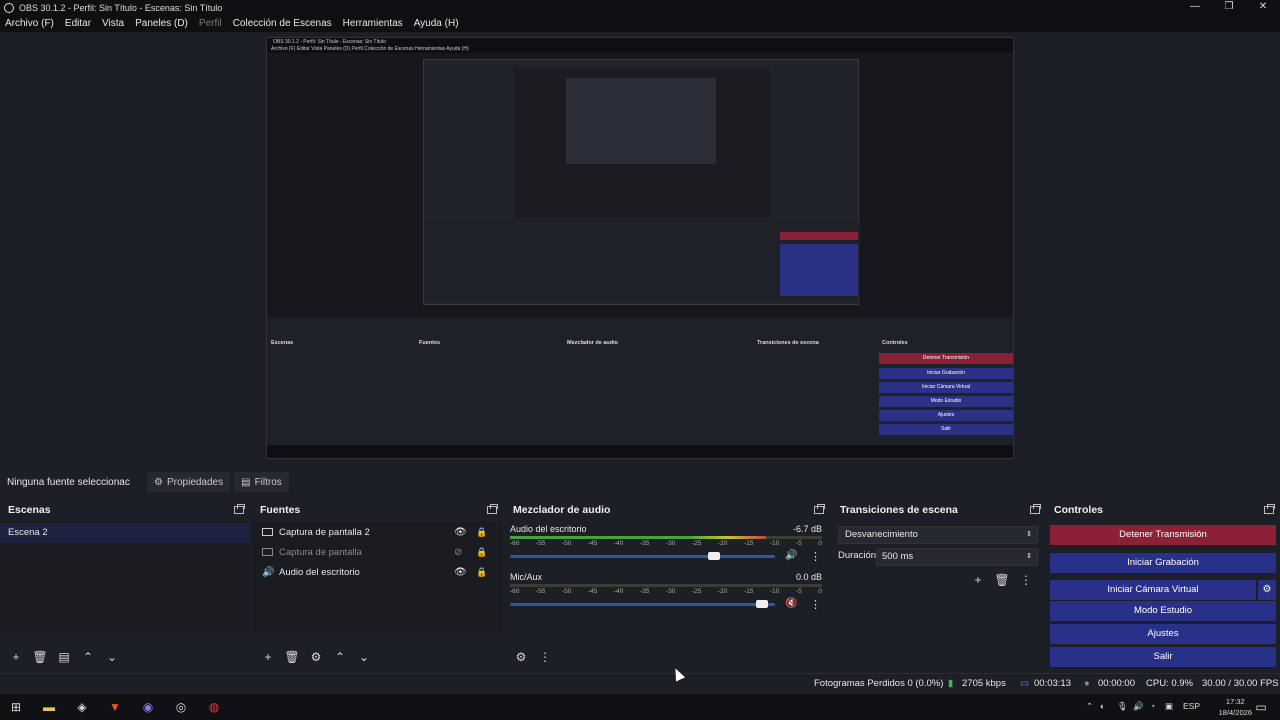  Describe the element at coordinates (268, 657) in the screenshot. I see `add-source-button: +` at that location.